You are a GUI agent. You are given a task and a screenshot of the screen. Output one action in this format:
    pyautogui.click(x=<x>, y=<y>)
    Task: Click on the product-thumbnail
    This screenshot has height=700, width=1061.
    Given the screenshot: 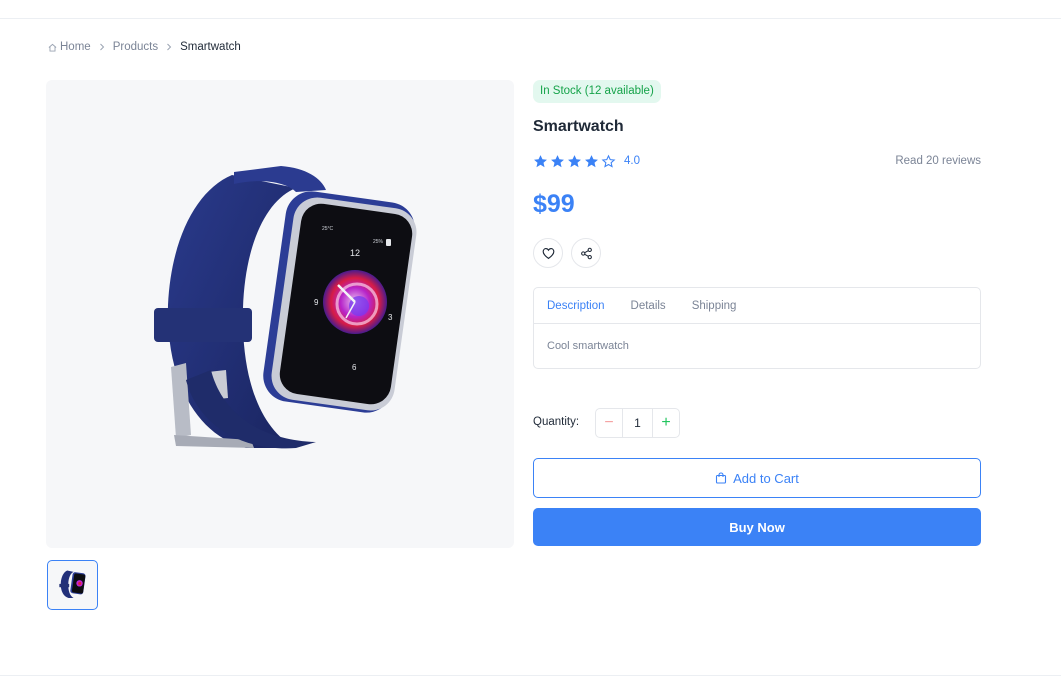 What is the action you would take?
    pyautogui.click(x=72, y=585)
    